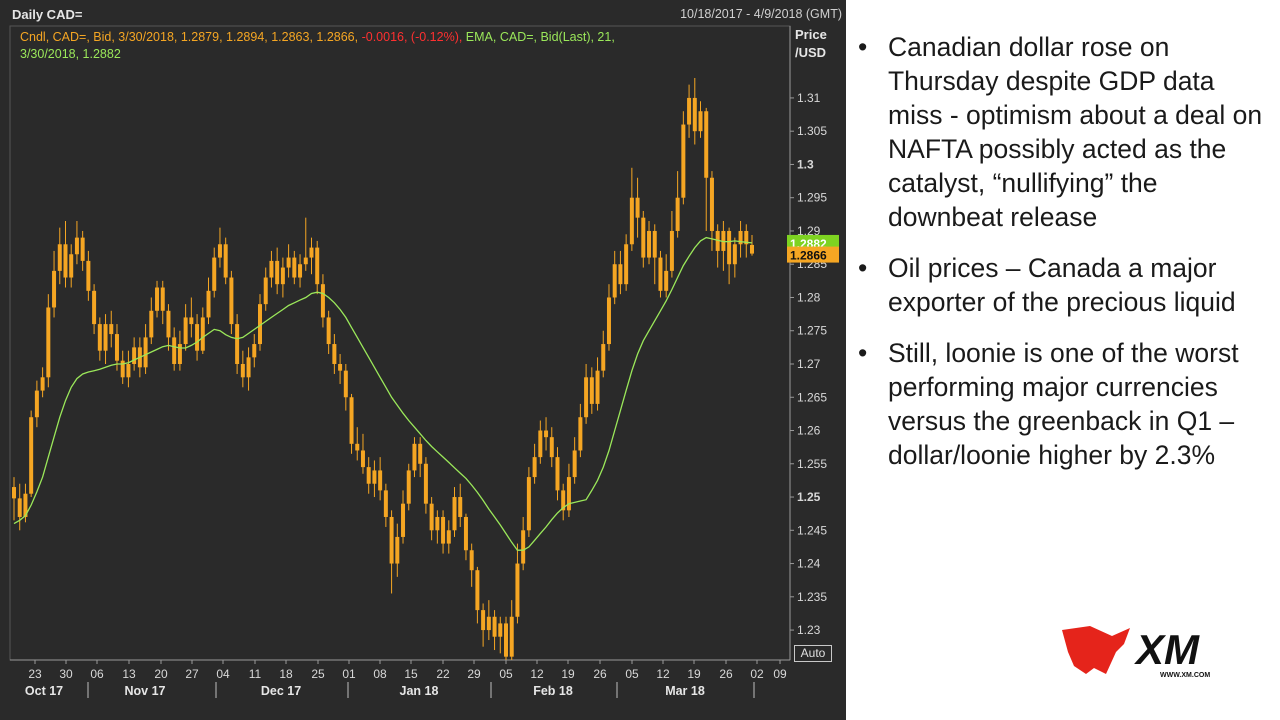  Describe the element at coordinates (281, 691) in the screenshot. I see `x-month-label: Dec 17` at that location.